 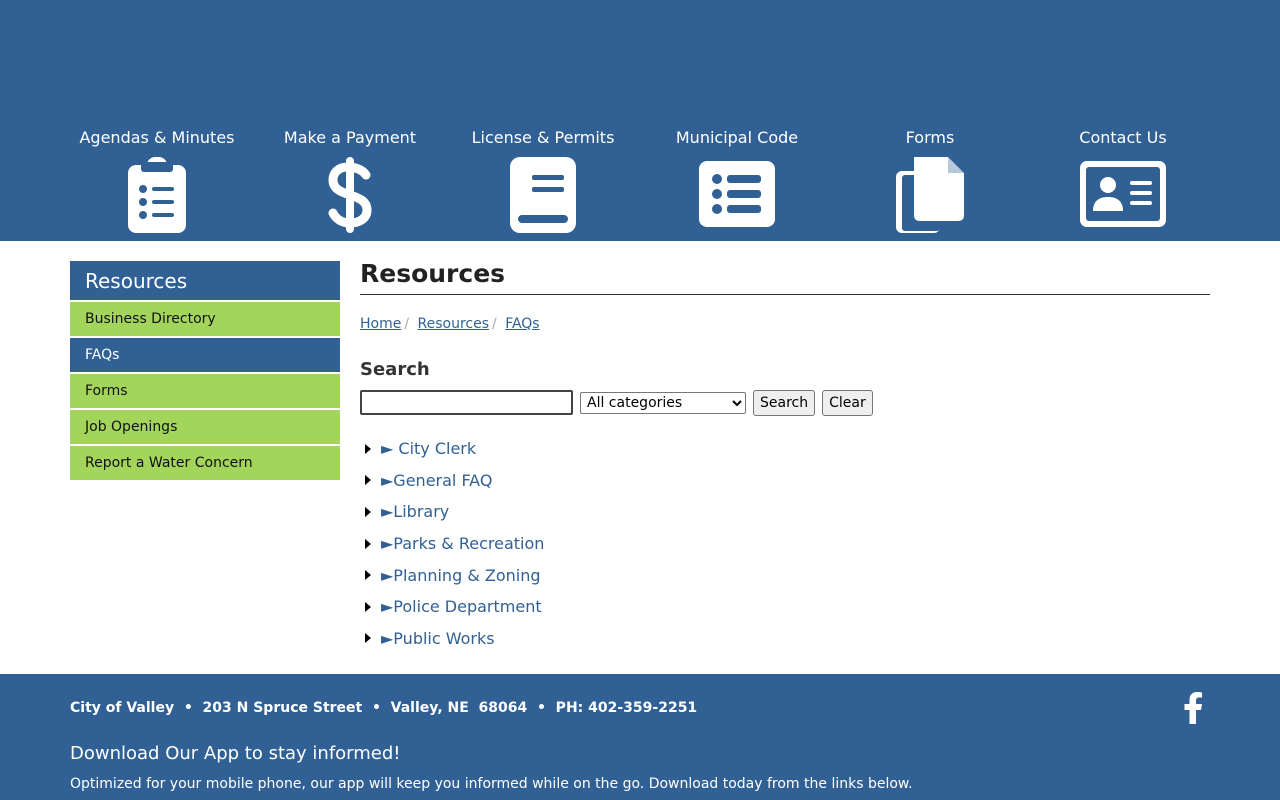 What do you see at coordinates (437, 480) in the screenshot?
I see `faq-category-label: ►General FAQ` at bounding box center [437, 480].